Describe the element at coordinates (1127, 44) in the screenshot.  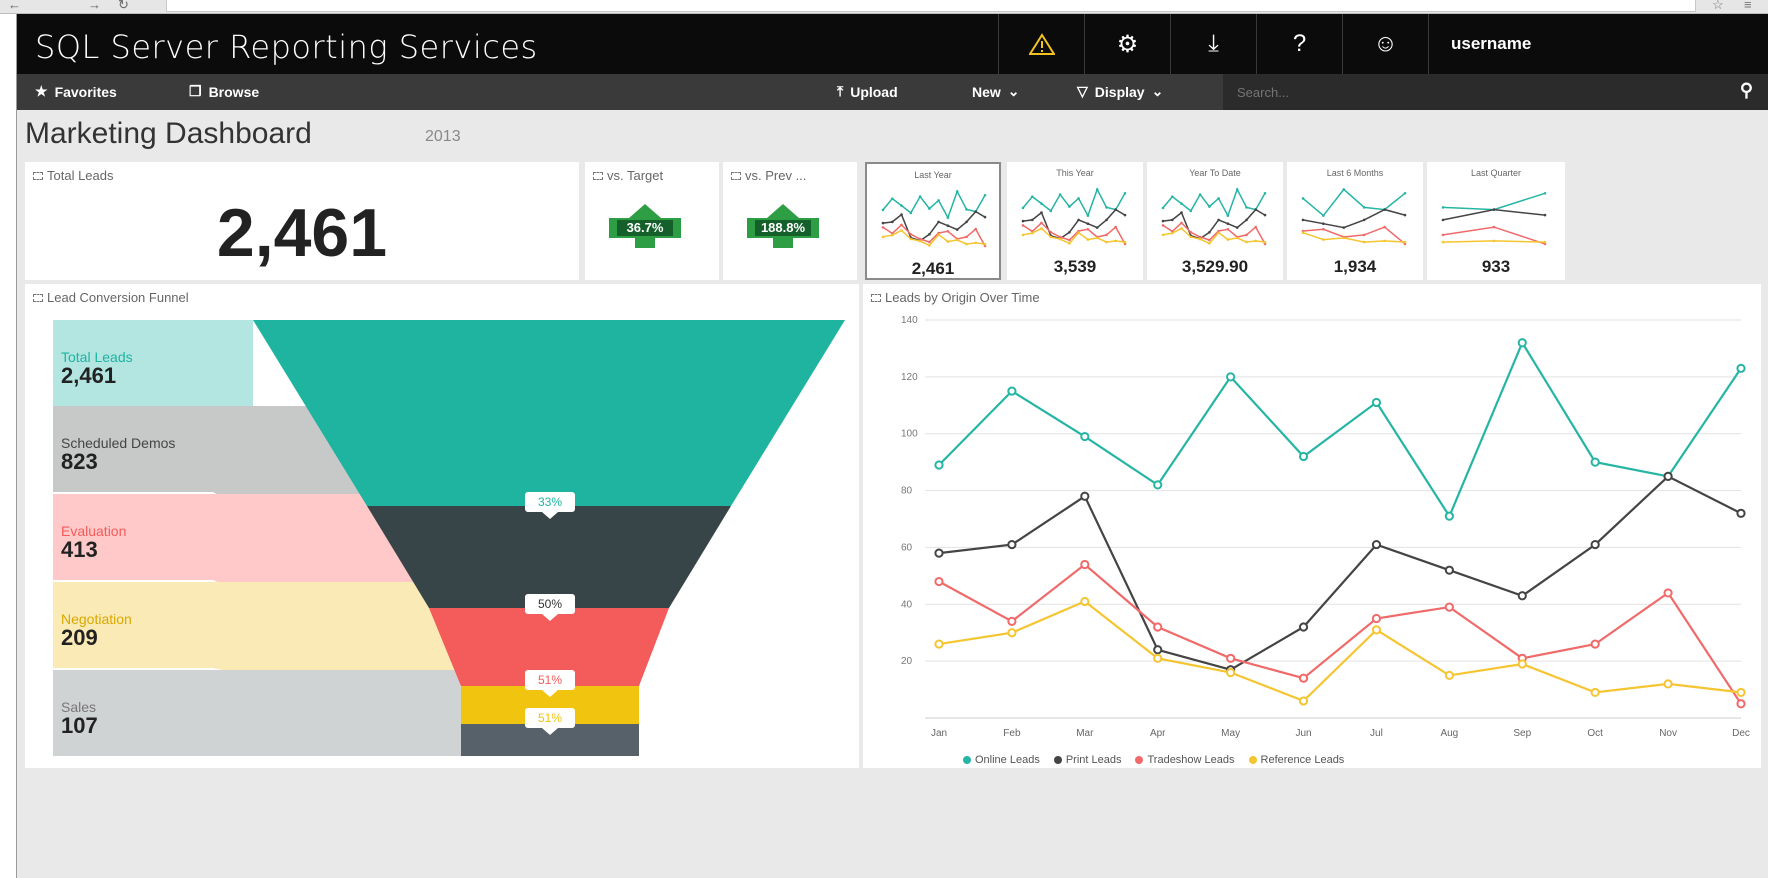
I see `settings-button: ⚙` at that location.